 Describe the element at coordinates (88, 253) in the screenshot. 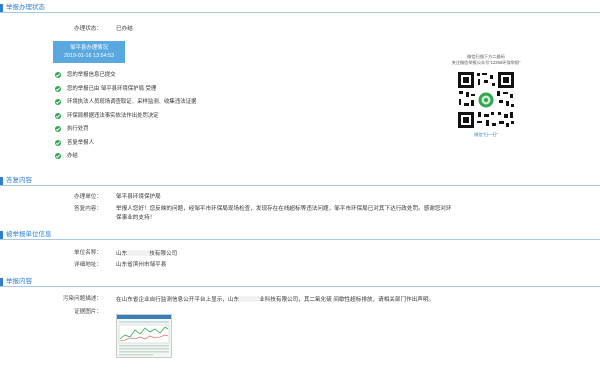

I see `reported-name-label: 单位名称：` at that location.